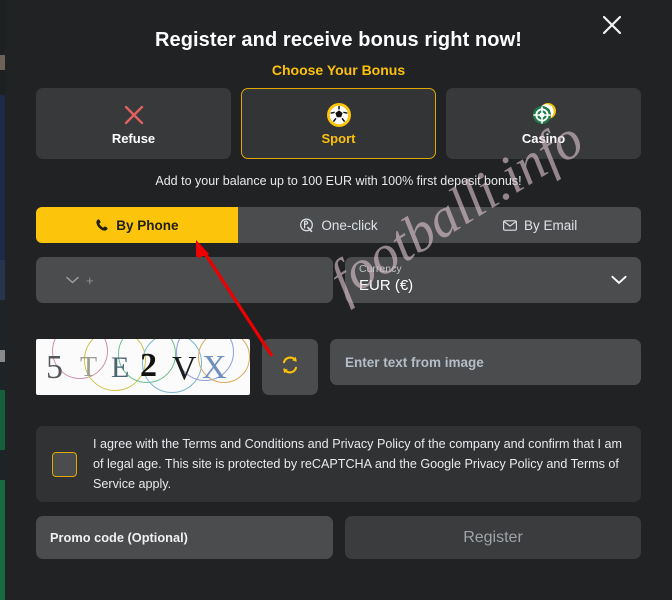 The height and width of the screenshot is (600, 672). I want to click on registration-method-tabs: By Phone One-click By Email, so click(338, 225).